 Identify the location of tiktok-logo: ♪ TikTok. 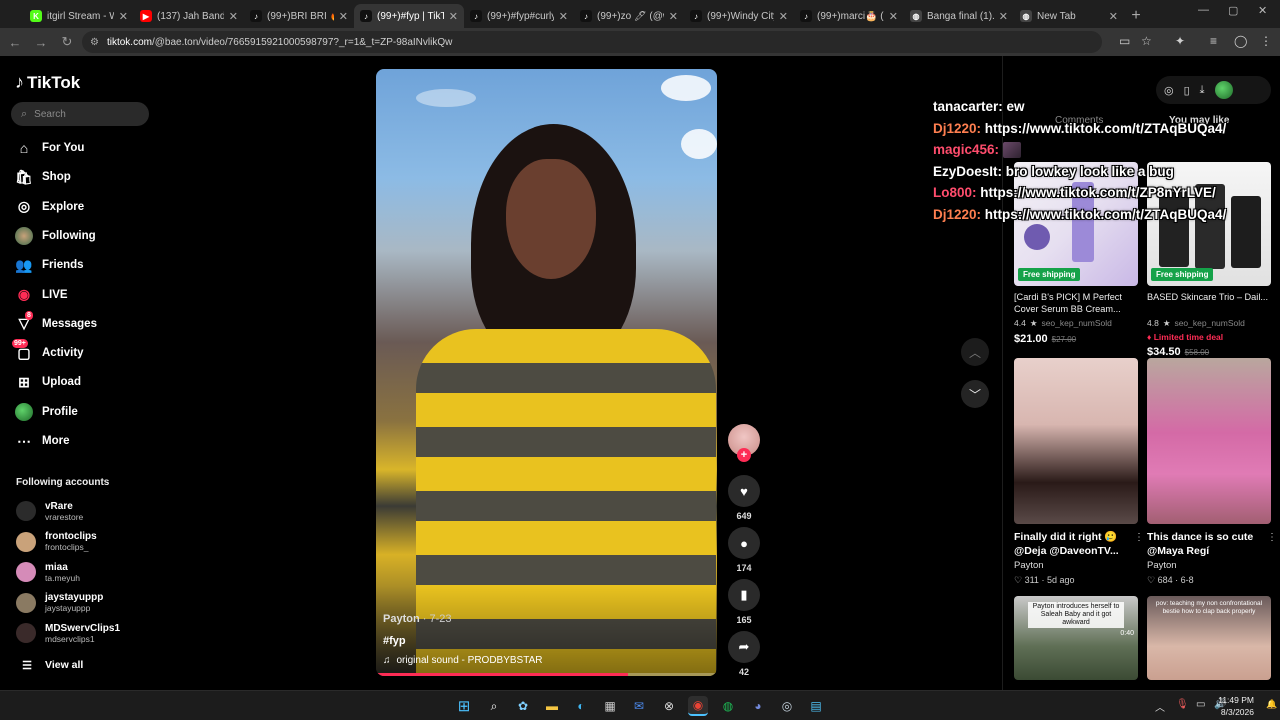
(47, 82).